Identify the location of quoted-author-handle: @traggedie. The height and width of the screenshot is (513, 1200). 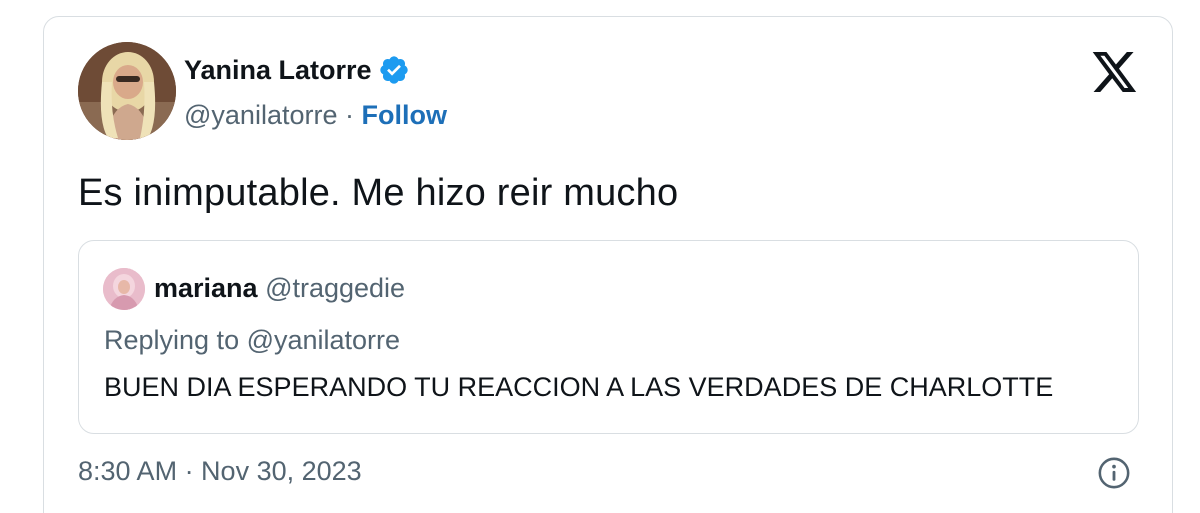
(335, 288).